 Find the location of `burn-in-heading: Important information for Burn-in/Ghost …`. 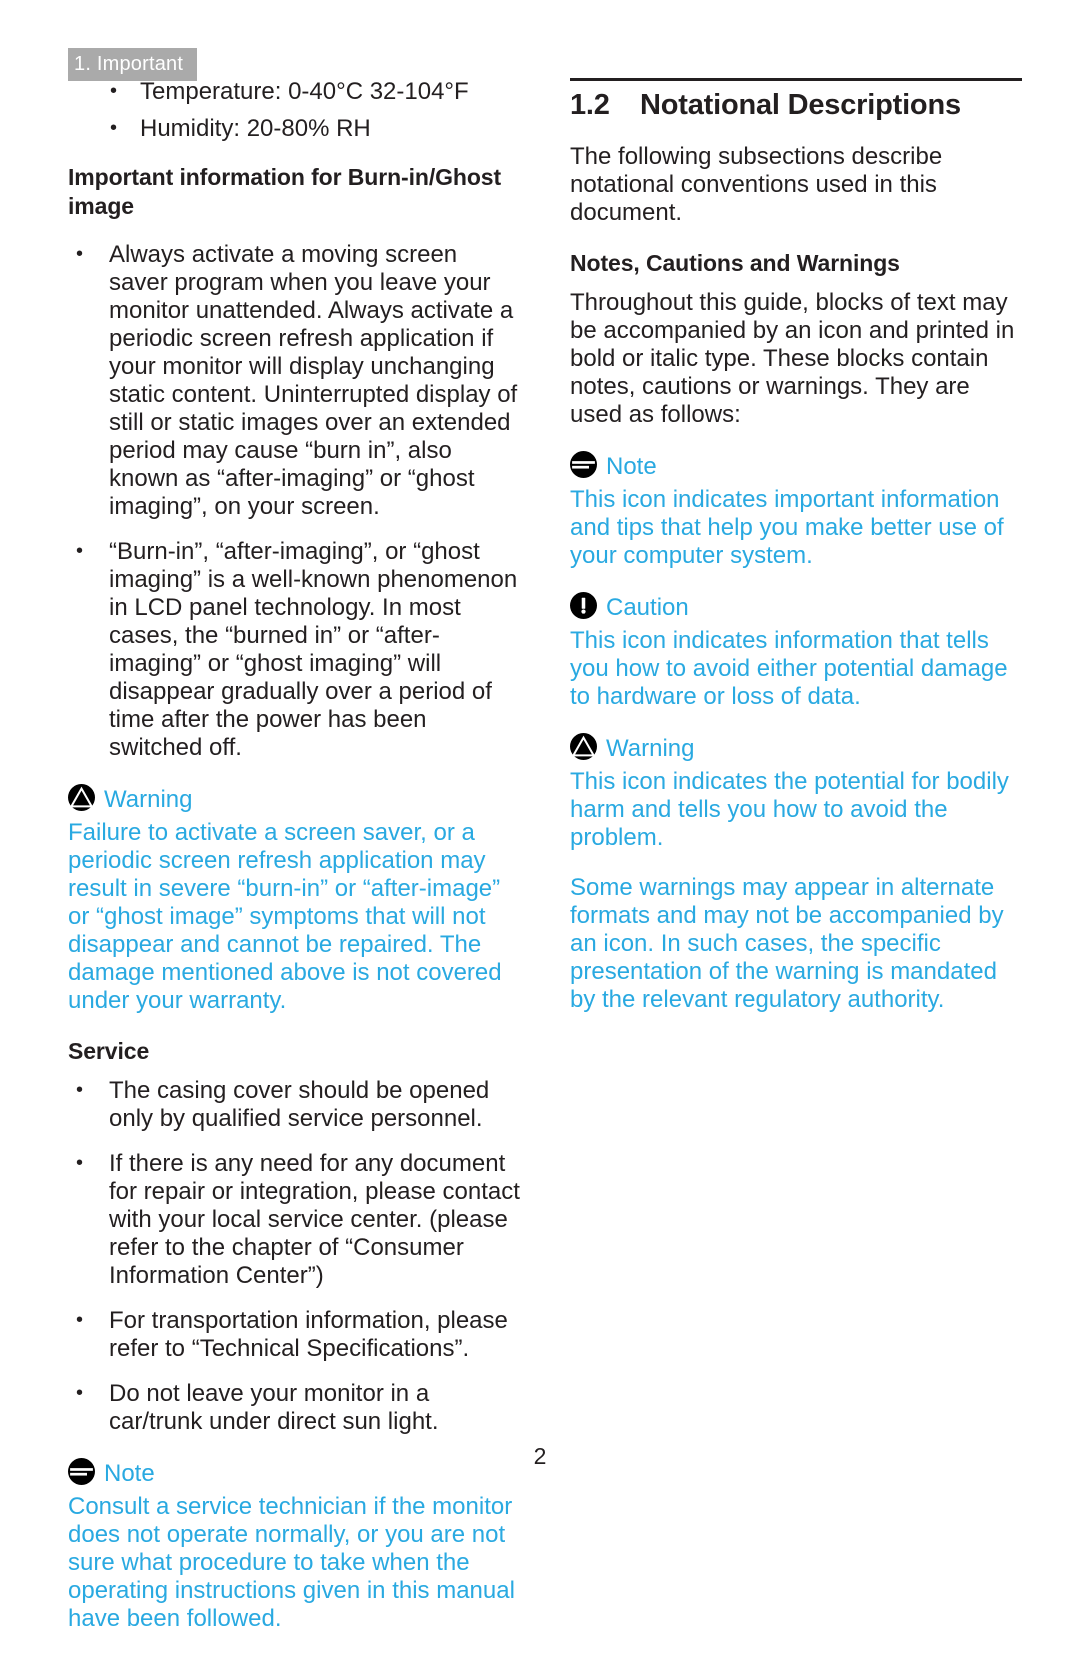

burn-in-heading: Important information for Burn-in/Ghost … is located at coordinates (285, 191).